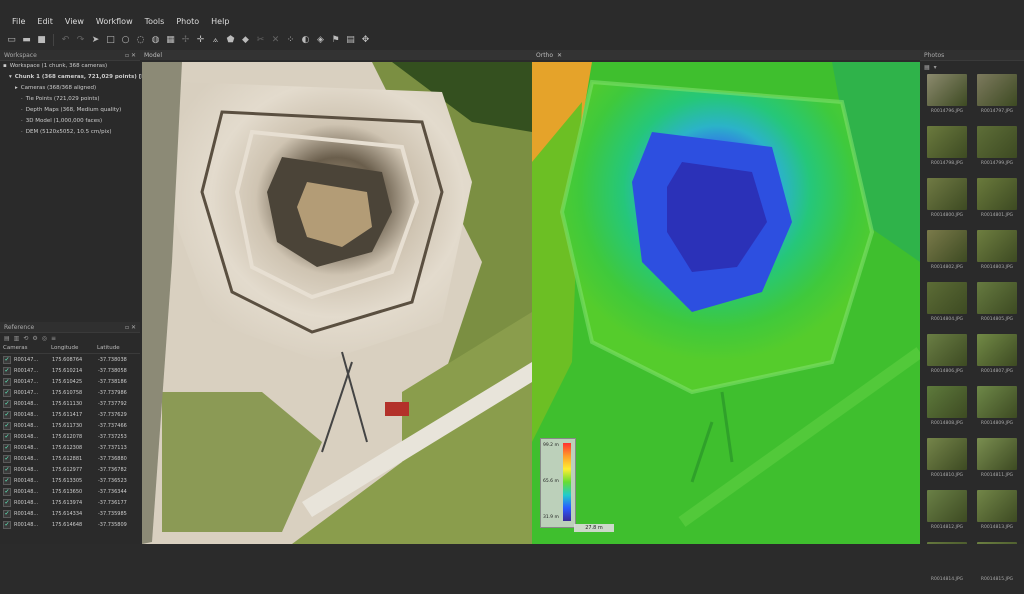 The image size is (1024, 594). I want to click on photo-thumbnail: R0014802.JPG, so click(947, 256).